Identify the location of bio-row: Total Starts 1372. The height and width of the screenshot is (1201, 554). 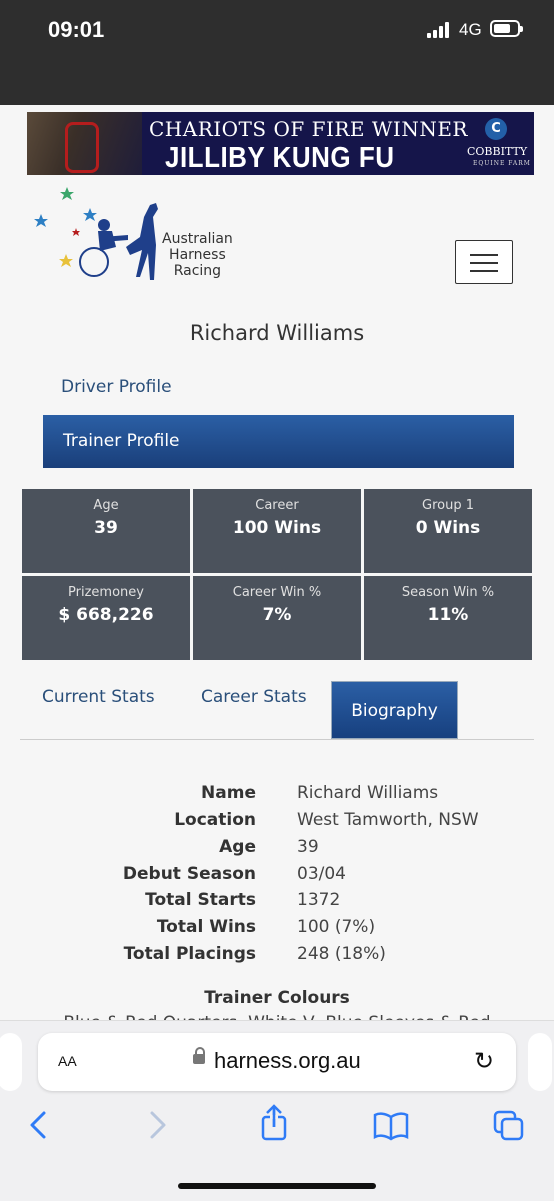
(243, 900).